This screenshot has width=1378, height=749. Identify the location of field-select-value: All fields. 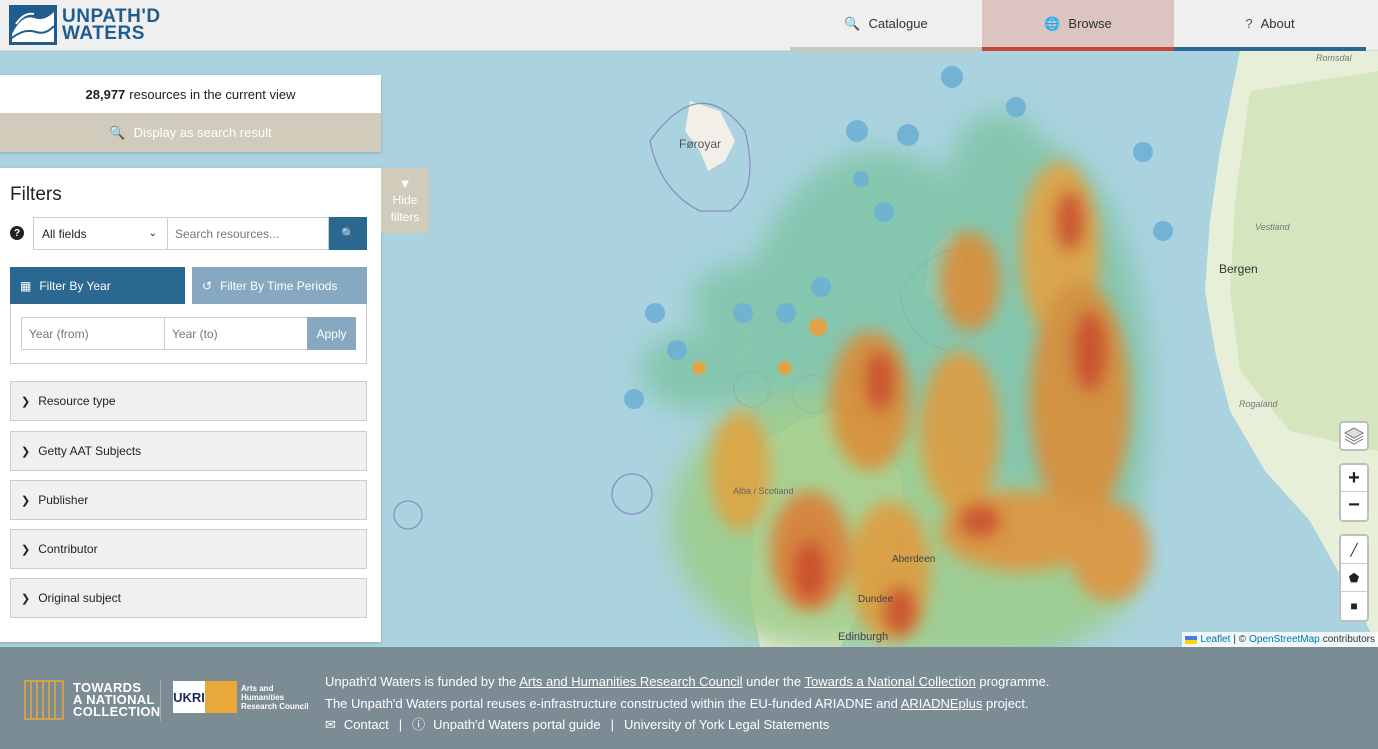
(64, 233).